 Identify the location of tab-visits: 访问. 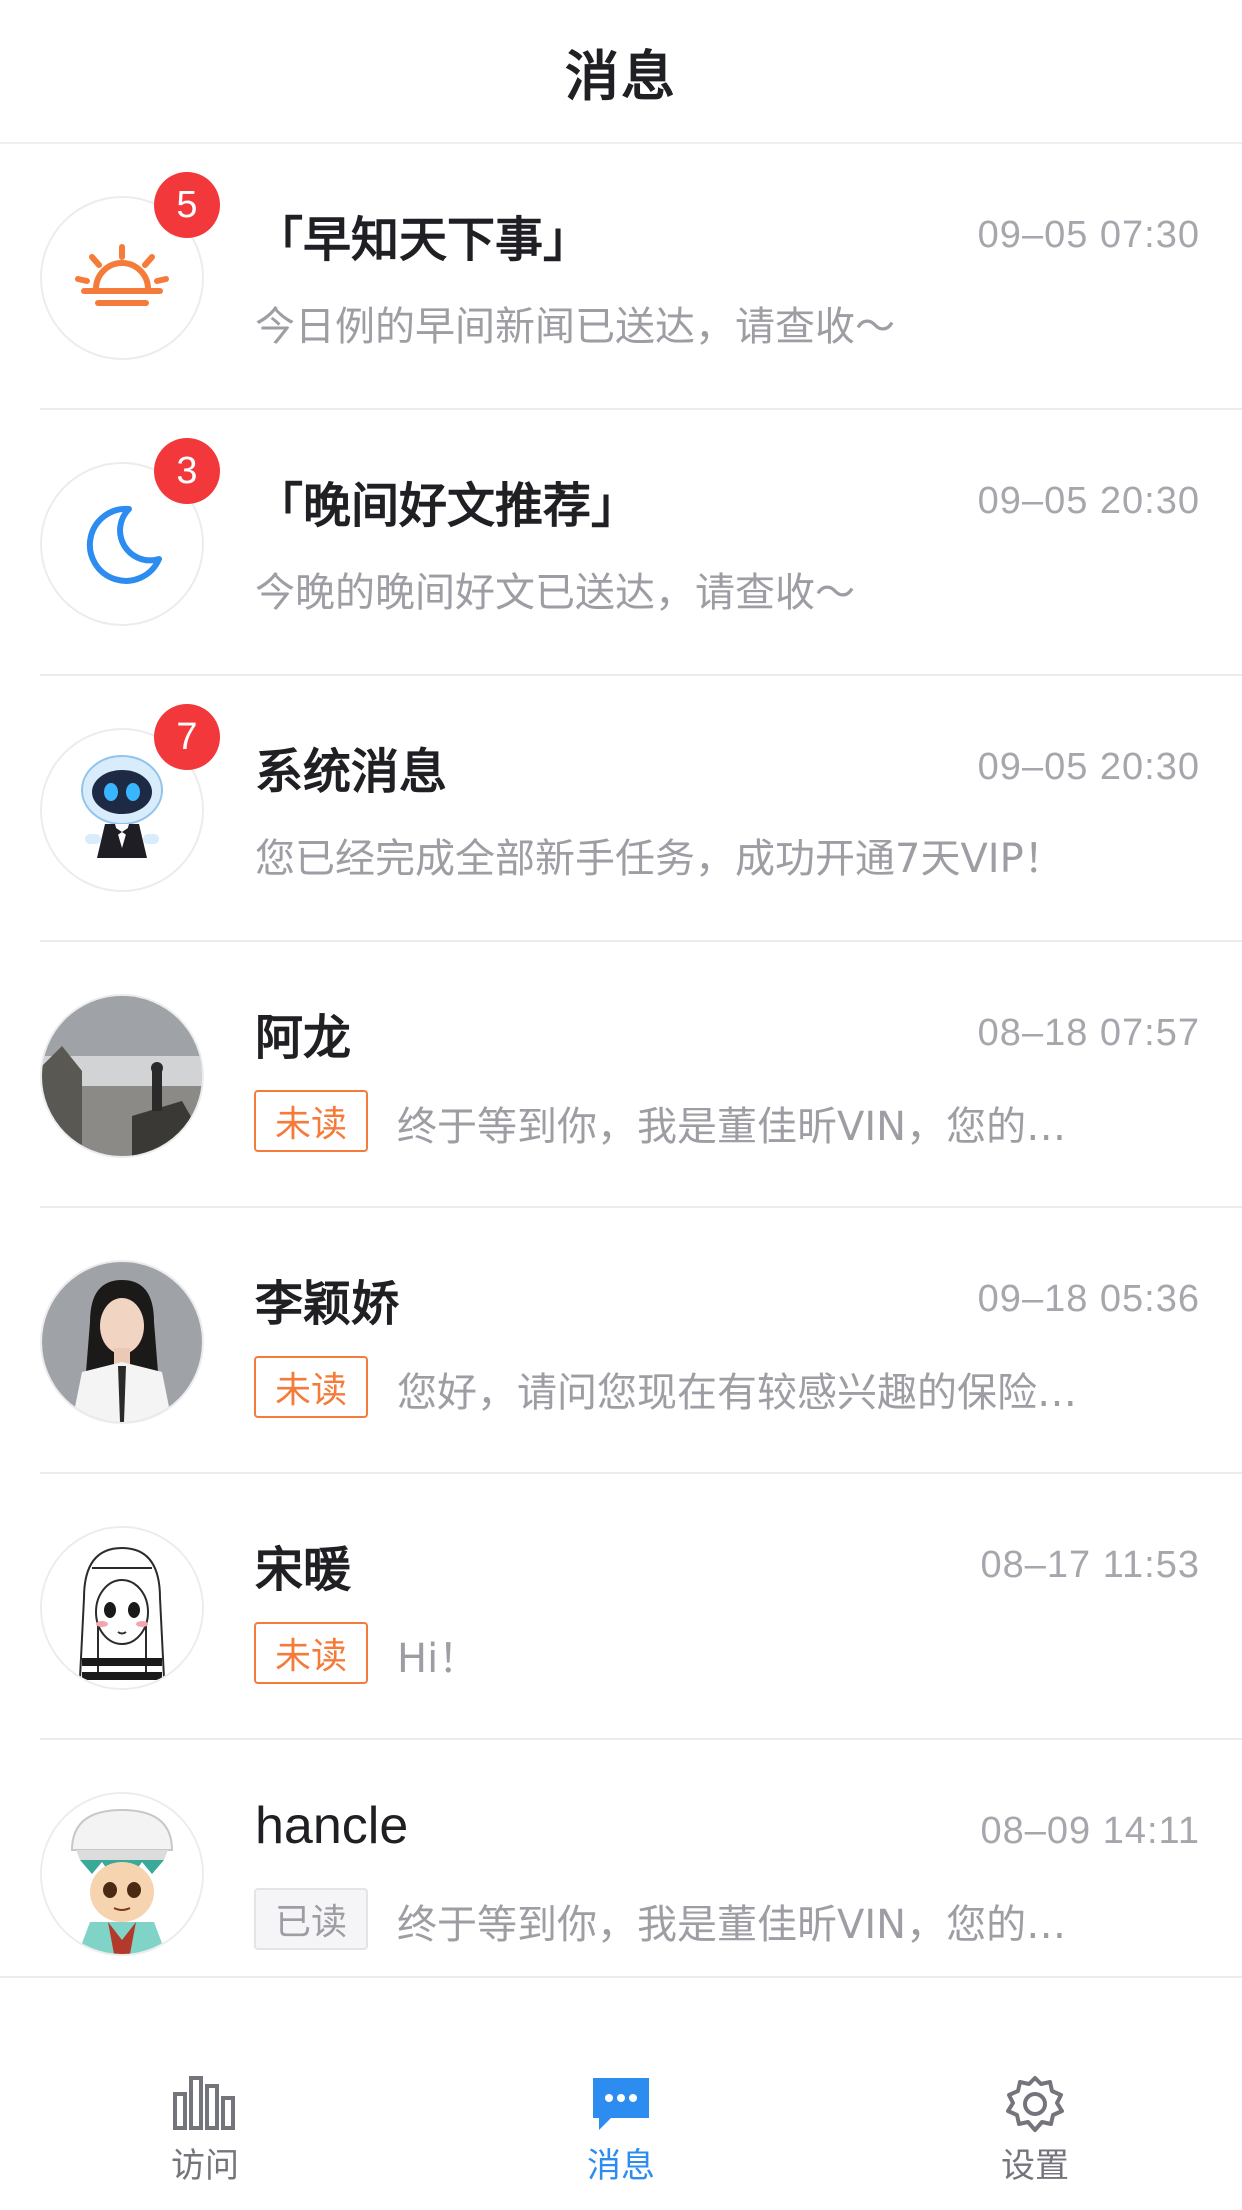
(205, 2094).